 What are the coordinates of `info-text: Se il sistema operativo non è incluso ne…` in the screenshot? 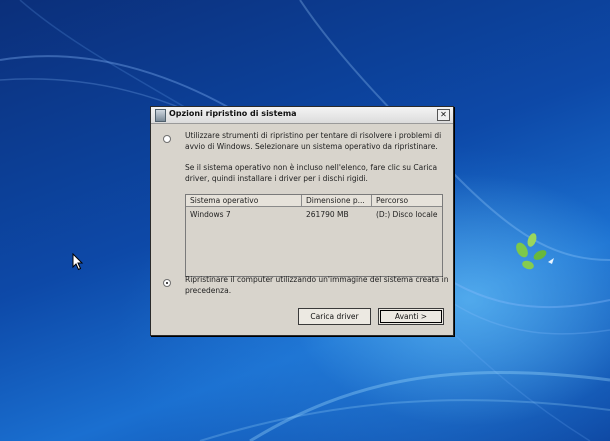 It's located at (311, 173).